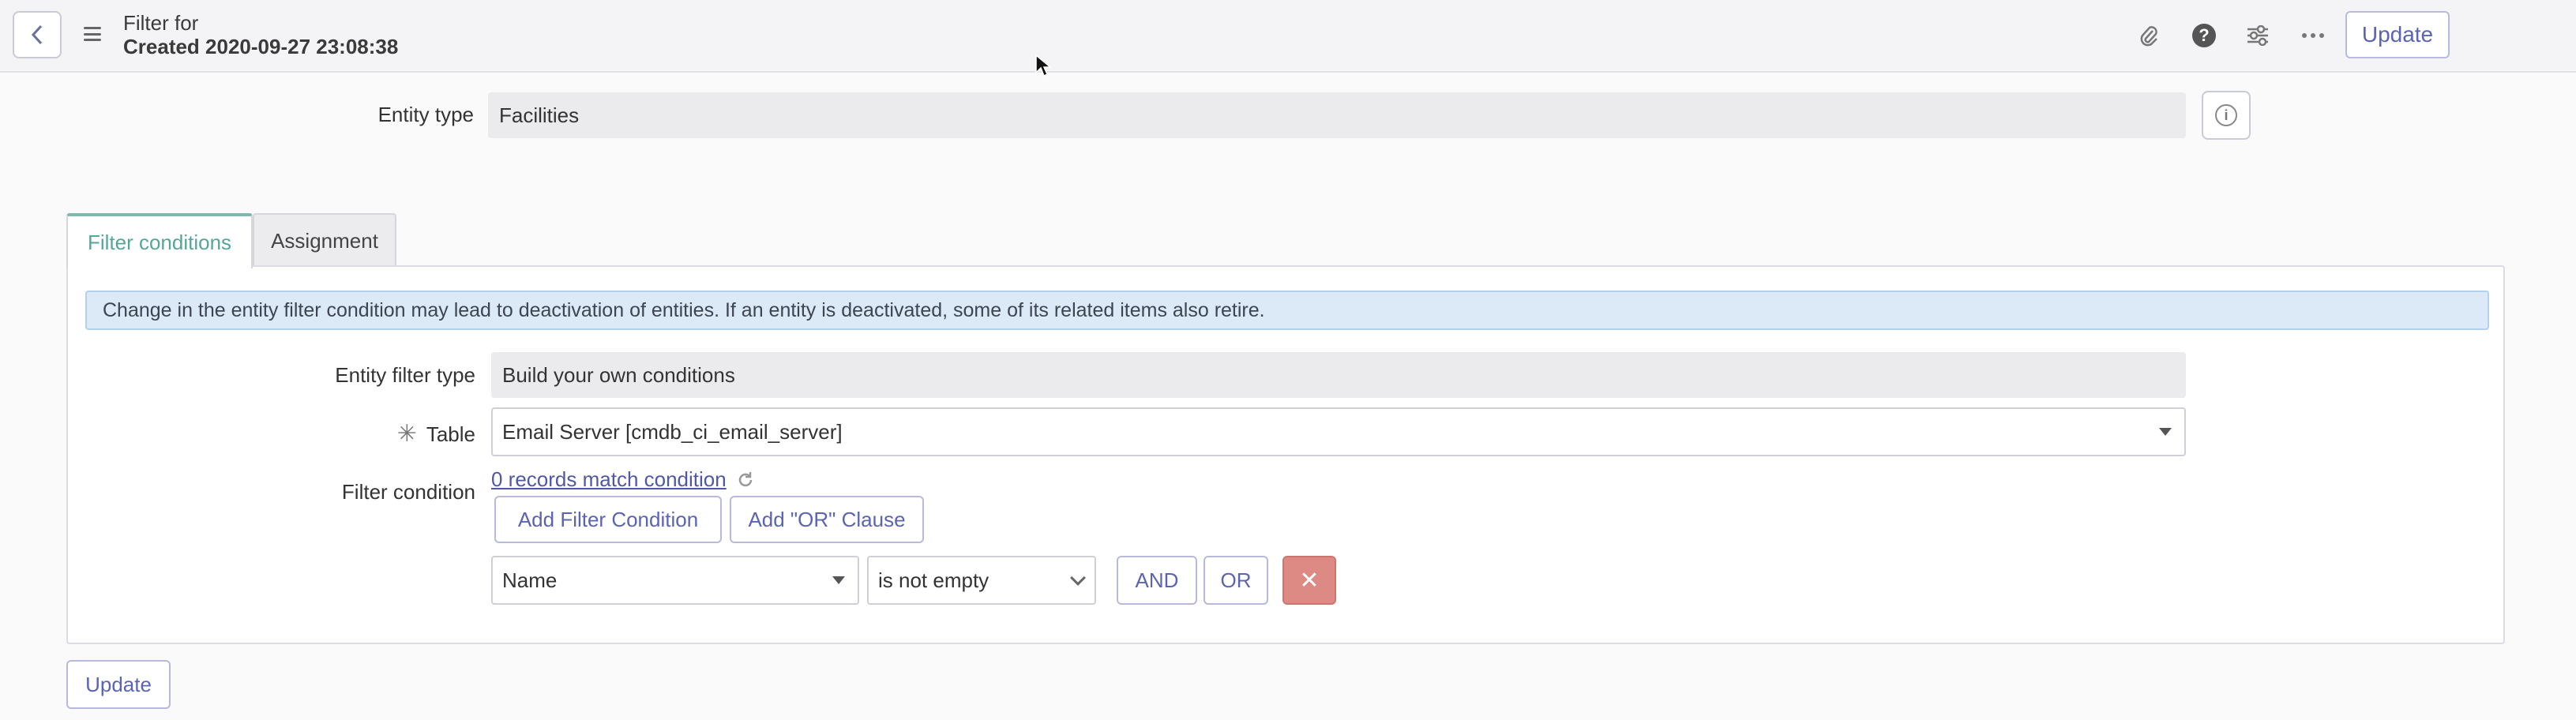  Describe the element at coordinates (608, 519) in the screenshot. I see `add-filter-condition-button: Add Filter Condition` at that location.